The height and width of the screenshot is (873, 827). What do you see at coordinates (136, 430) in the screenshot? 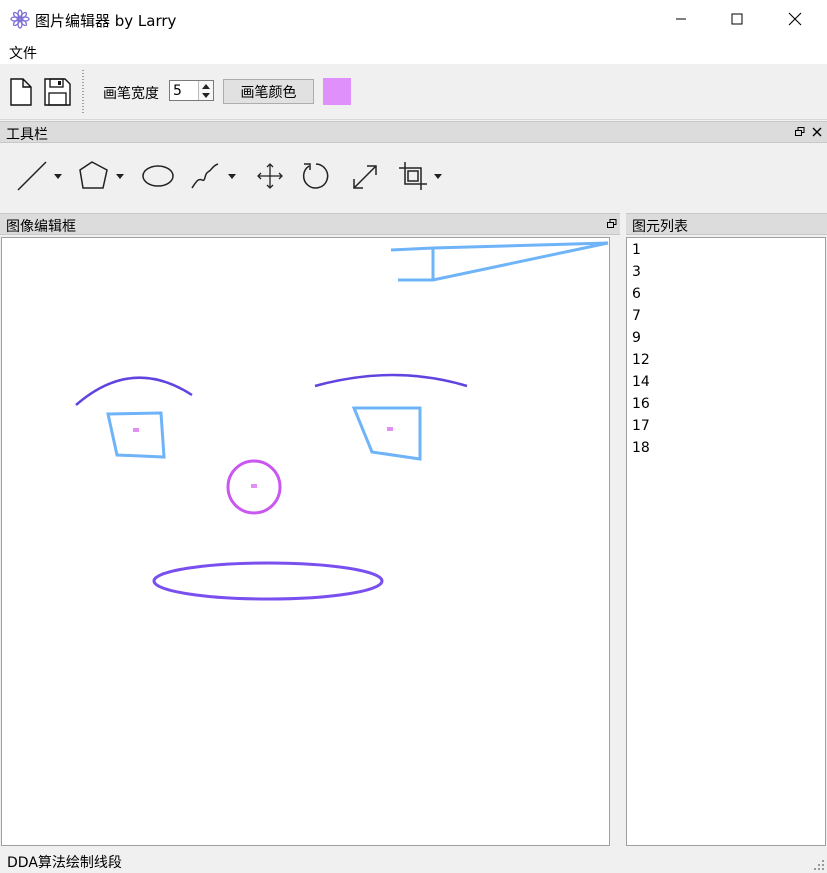
I see `left-eye-dot` at bounding box center [136, 430].